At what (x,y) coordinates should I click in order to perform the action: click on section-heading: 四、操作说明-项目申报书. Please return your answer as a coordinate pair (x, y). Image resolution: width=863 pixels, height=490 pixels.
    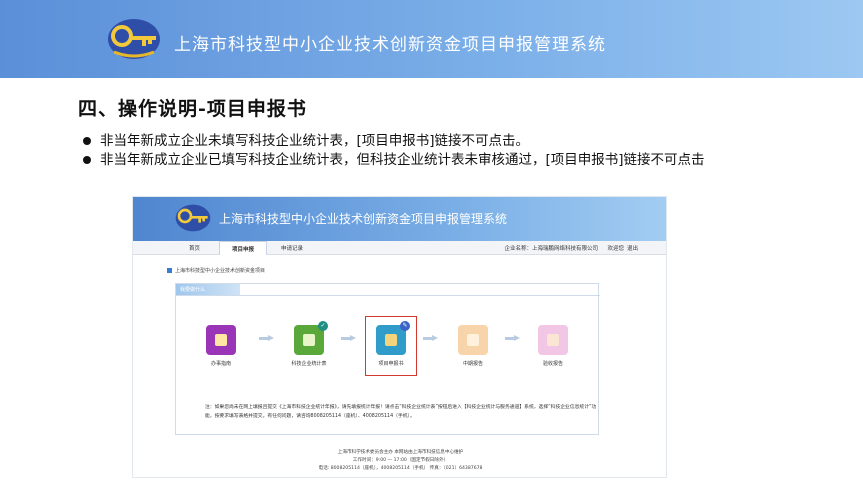
    Looking at the image, I should click on (192, 109).